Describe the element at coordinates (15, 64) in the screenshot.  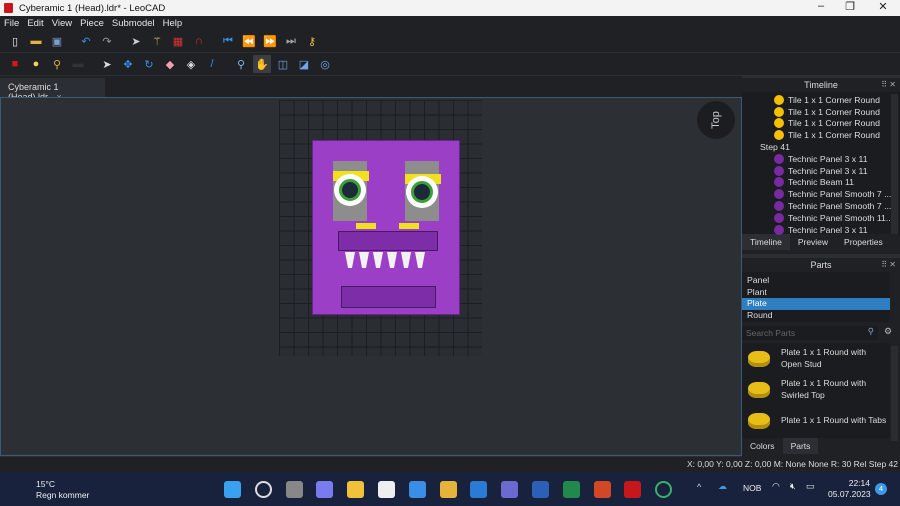
I see `brick-icon: ■` at that location.